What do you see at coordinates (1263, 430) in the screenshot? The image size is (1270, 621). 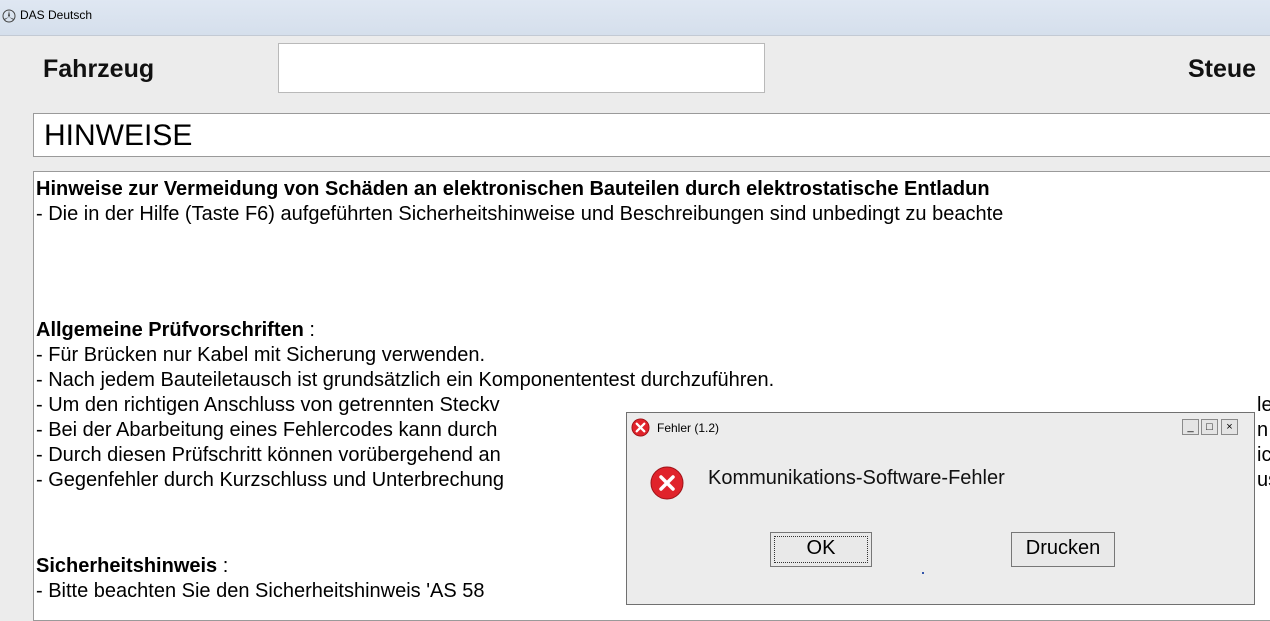 I see `notes-line-tail: n` at bounding box center [1263, 430].